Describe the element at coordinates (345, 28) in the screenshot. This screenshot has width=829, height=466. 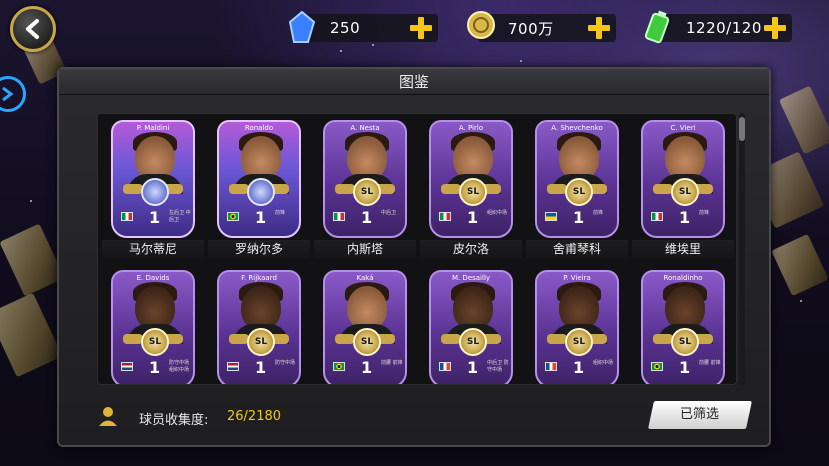
I see `gems-value: 250` at that location.